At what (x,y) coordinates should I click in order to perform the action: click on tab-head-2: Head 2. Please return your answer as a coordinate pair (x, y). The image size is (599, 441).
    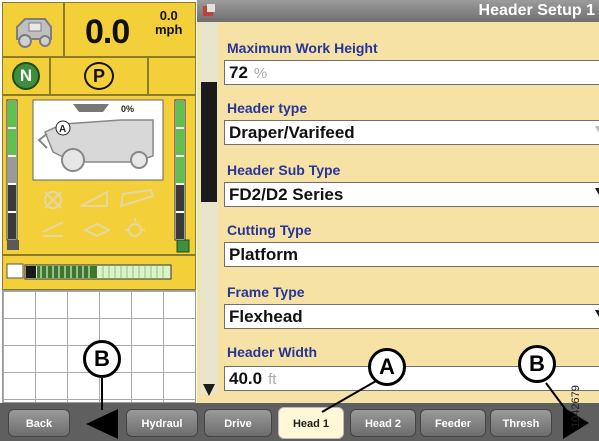
    Looking at the image, I should click on (383, 423).